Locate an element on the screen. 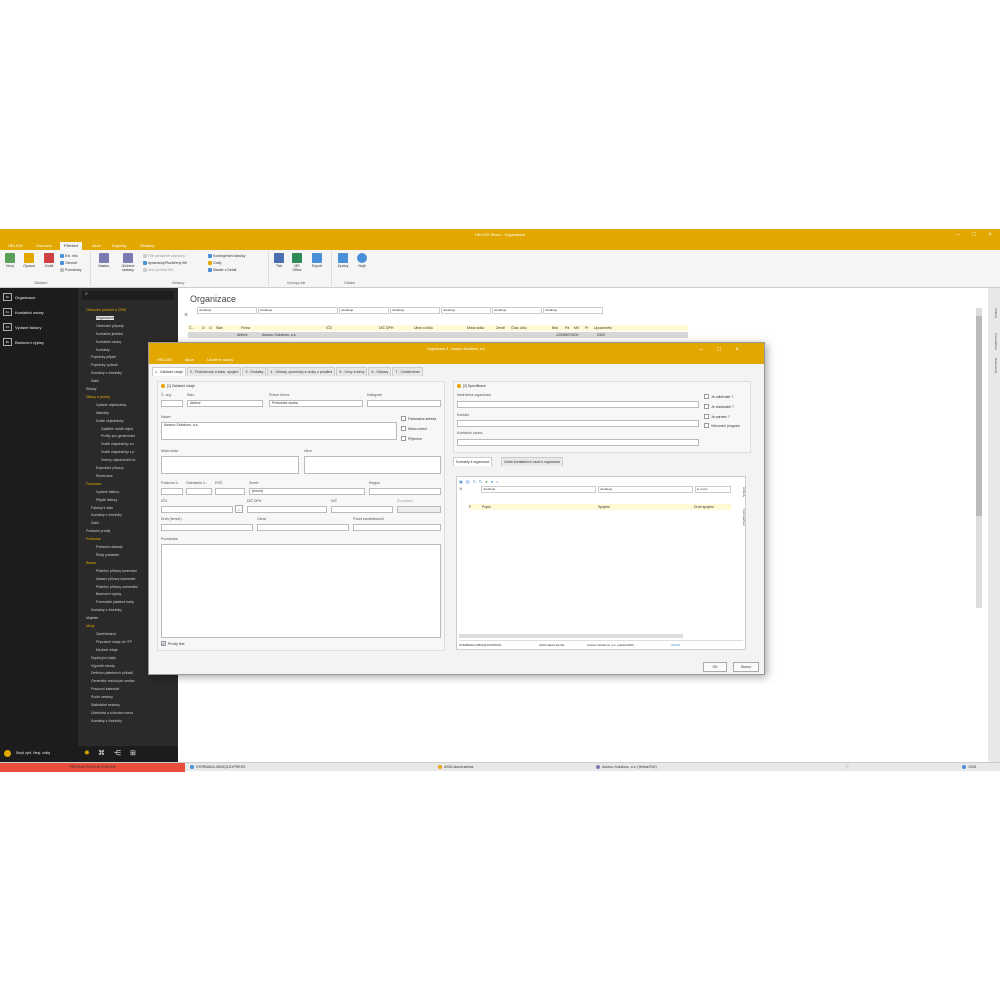 The width and height of the screenshot is (1000, 1000). settings-button: Nastav. is located at coordinates (104, 260).